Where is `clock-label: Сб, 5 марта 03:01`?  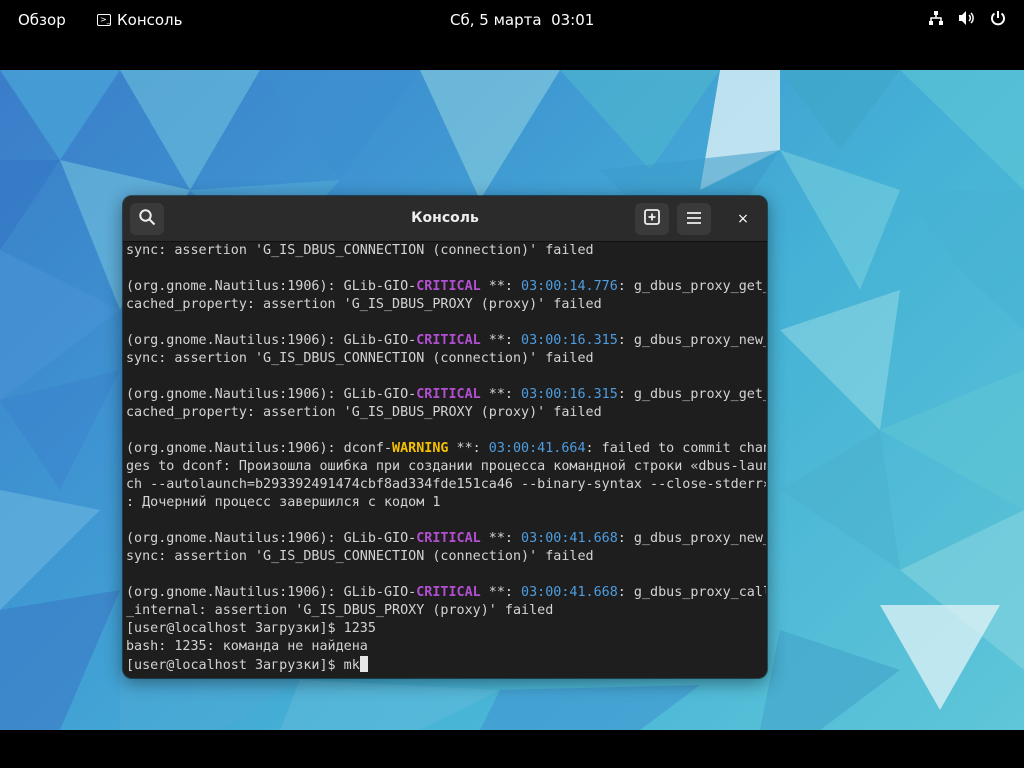
clock-label: Сб, 5 марта 03:01 is located at coordinates (522, 20).